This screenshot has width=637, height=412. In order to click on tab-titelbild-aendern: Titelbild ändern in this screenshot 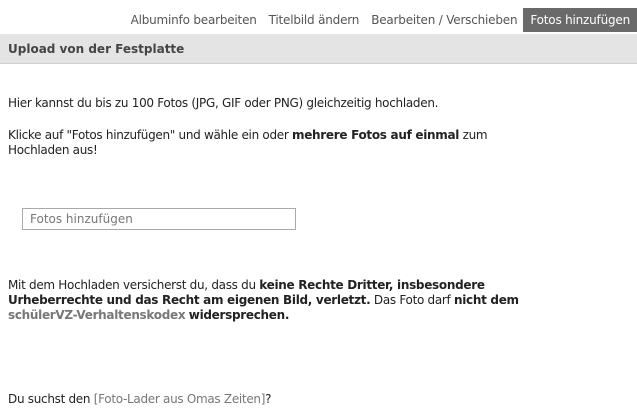, I will do `click(314, 20)`.